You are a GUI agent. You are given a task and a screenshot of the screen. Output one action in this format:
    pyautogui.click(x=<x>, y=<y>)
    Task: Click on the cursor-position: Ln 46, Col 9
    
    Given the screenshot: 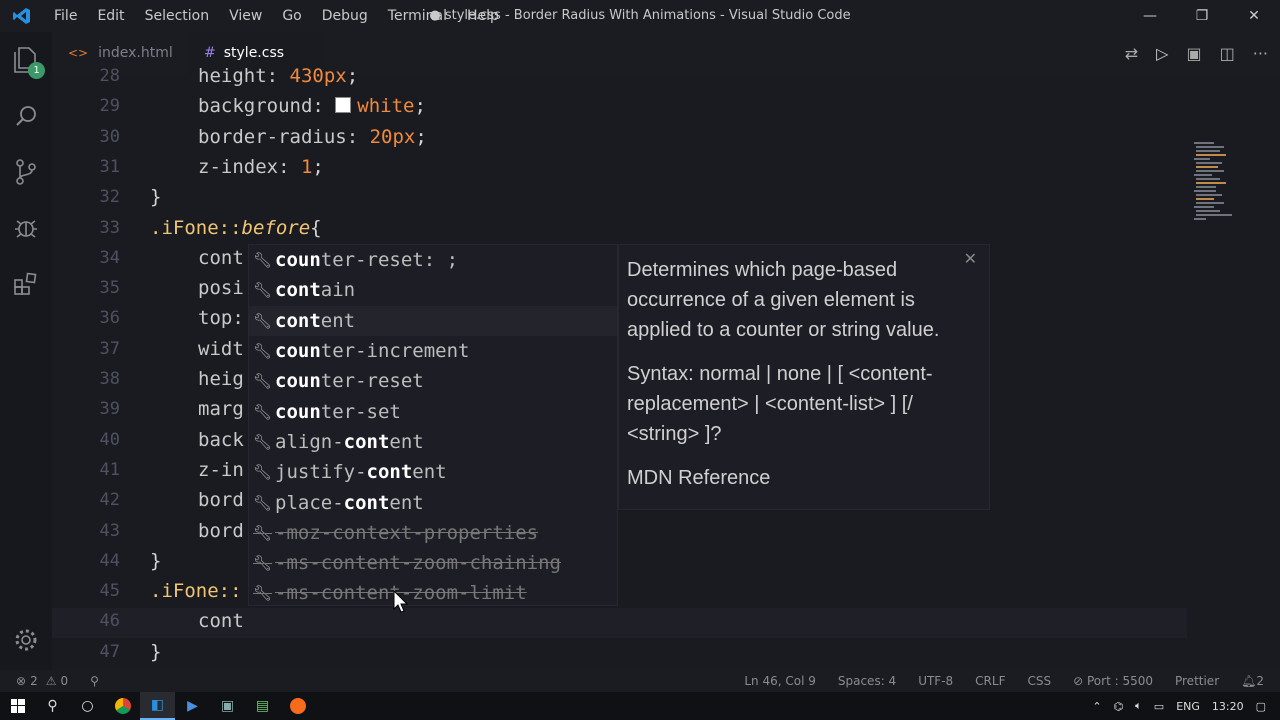 What is the action you would take?
    pyautogui.click(x=780, y=681)
    